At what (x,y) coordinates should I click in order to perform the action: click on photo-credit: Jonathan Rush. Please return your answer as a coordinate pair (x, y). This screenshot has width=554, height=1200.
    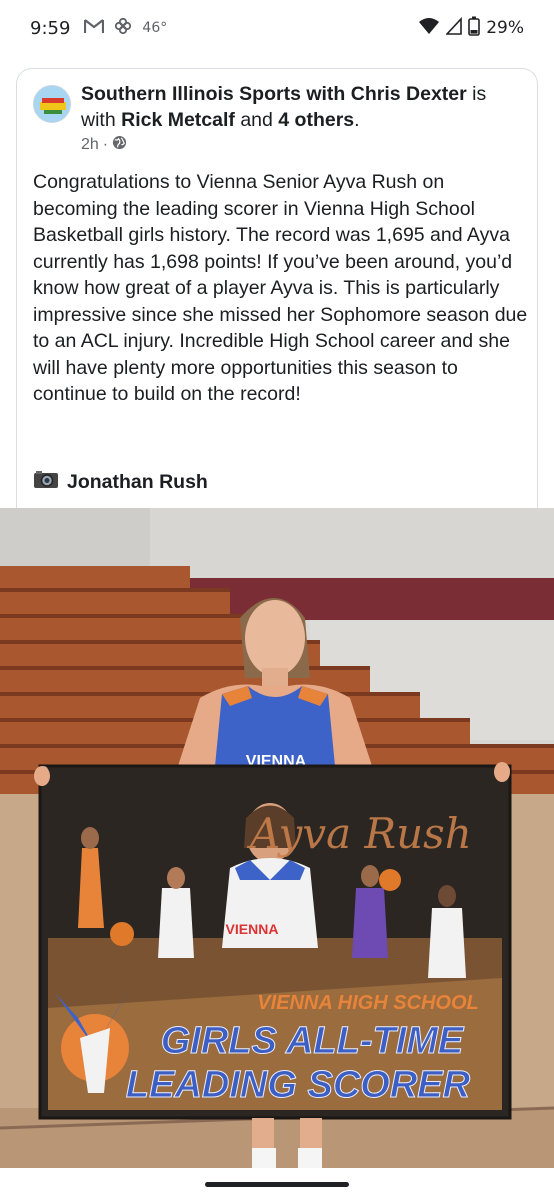
    Looking at the image, I should click on (120, 482).